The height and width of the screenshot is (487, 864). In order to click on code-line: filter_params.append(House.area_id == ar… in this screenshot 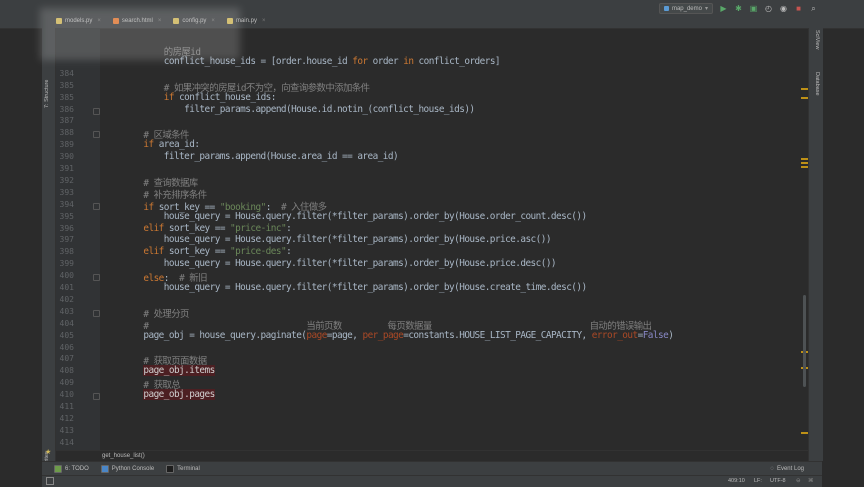, I will do `click(261, 157)`.